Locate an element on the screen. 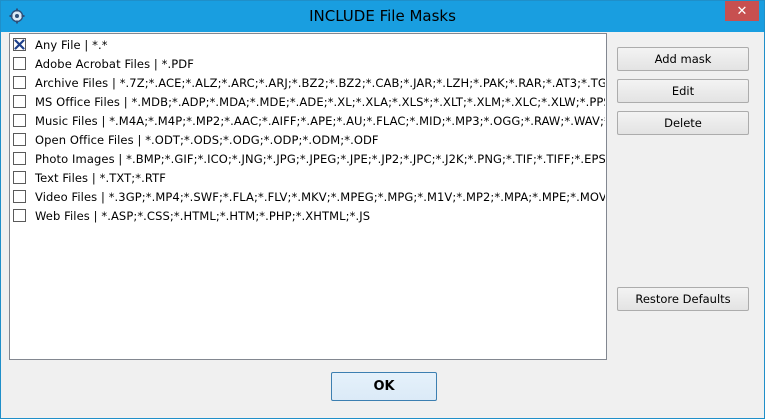  add-mask-button: Add mask is located at coordinates (683, 59).